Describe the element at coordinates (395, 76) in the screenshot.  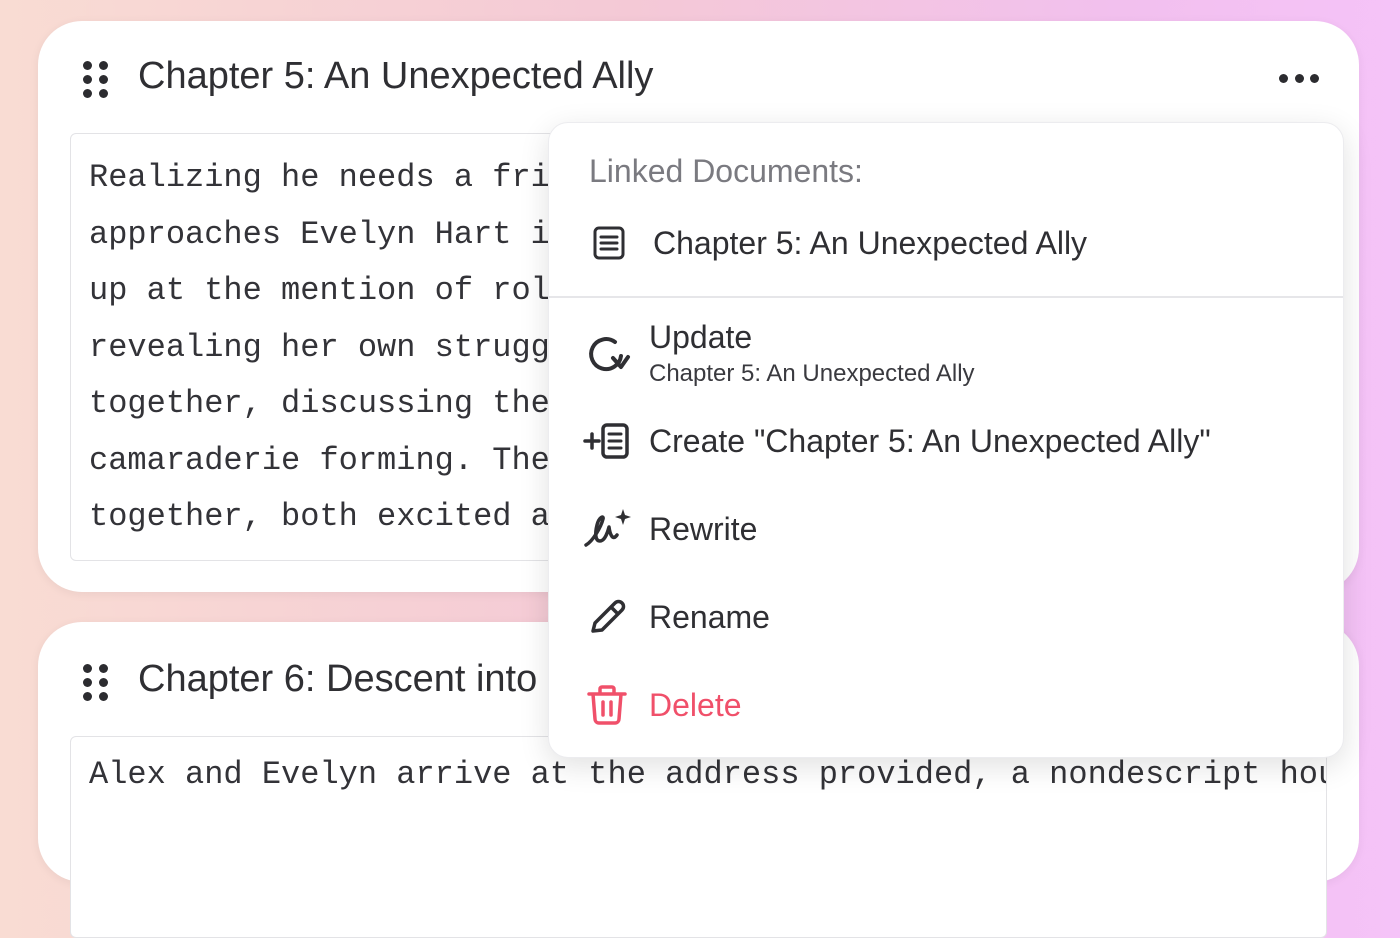
I see `chapter-title: Chapter 5: An Unexpected Ally` at that location.